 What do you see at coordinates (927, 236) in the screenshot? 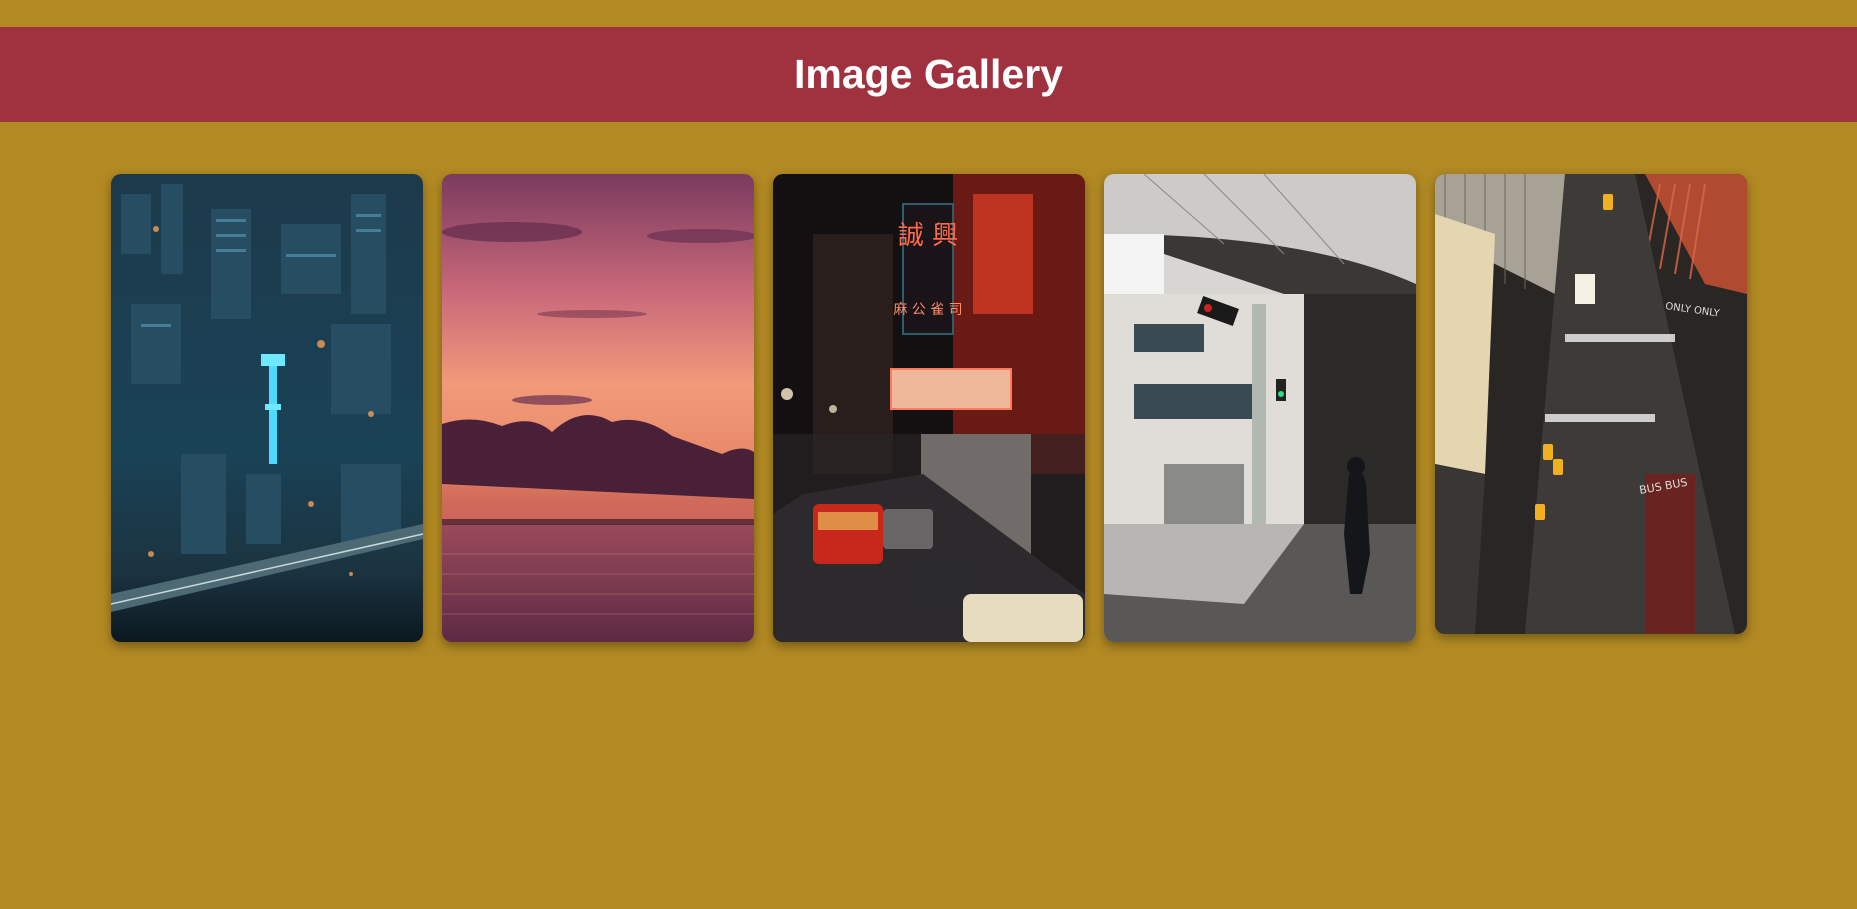
I see `neon-sign-text: 誠 興` at bounding box center [927, 236].